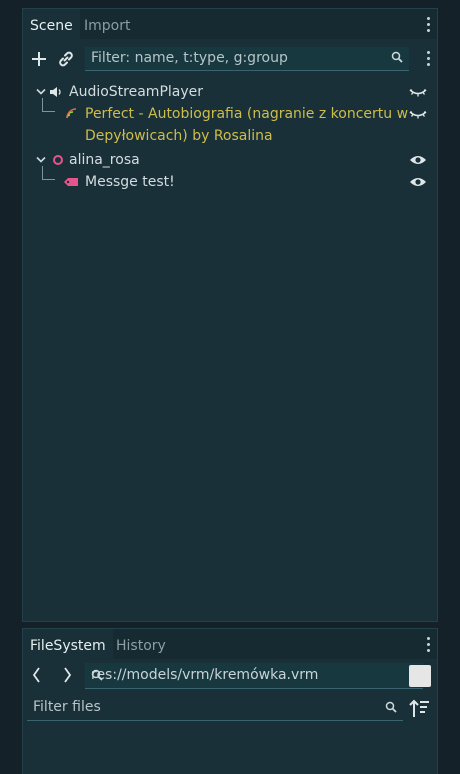  Describe the element at coordinates (230, 92) in the screenshot. I see `tree-item-audiostreamplayer: AudioStreamPlayer` at that location.